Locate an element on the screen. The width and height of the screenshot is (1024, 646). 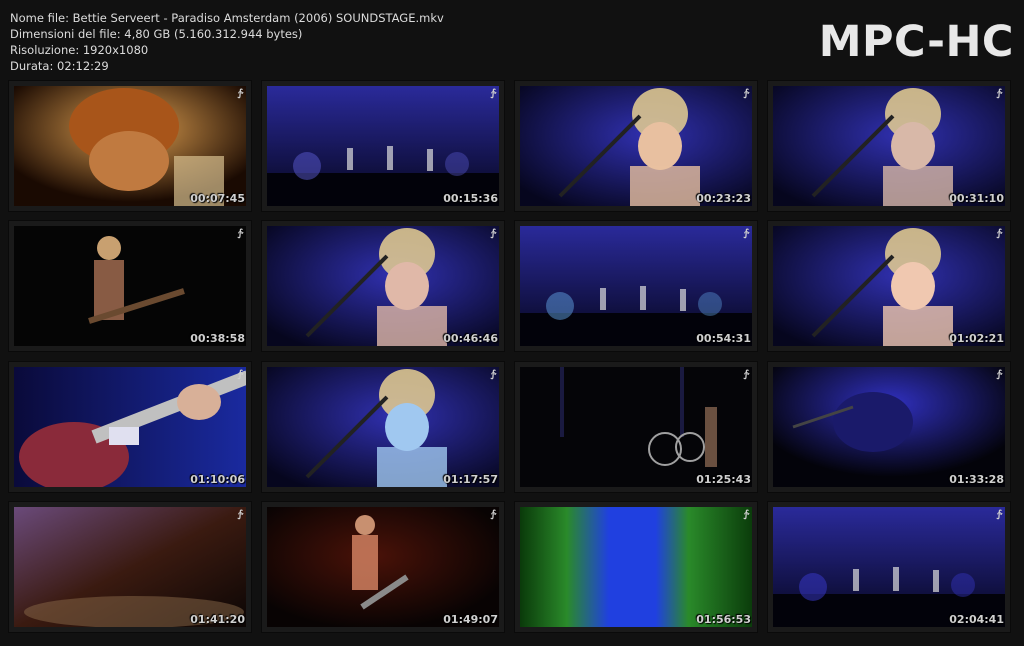
thumbnail: ∱ 02:04:41 is located at coordinates (889, 567).